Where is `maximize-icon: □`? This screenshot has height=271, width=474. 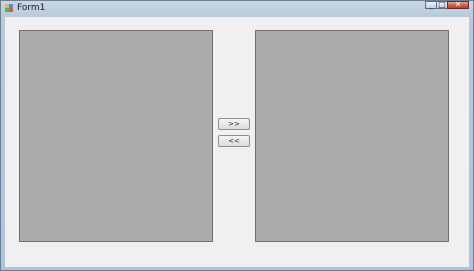
maximize-icon: □ is located at coordinates (442, 4).